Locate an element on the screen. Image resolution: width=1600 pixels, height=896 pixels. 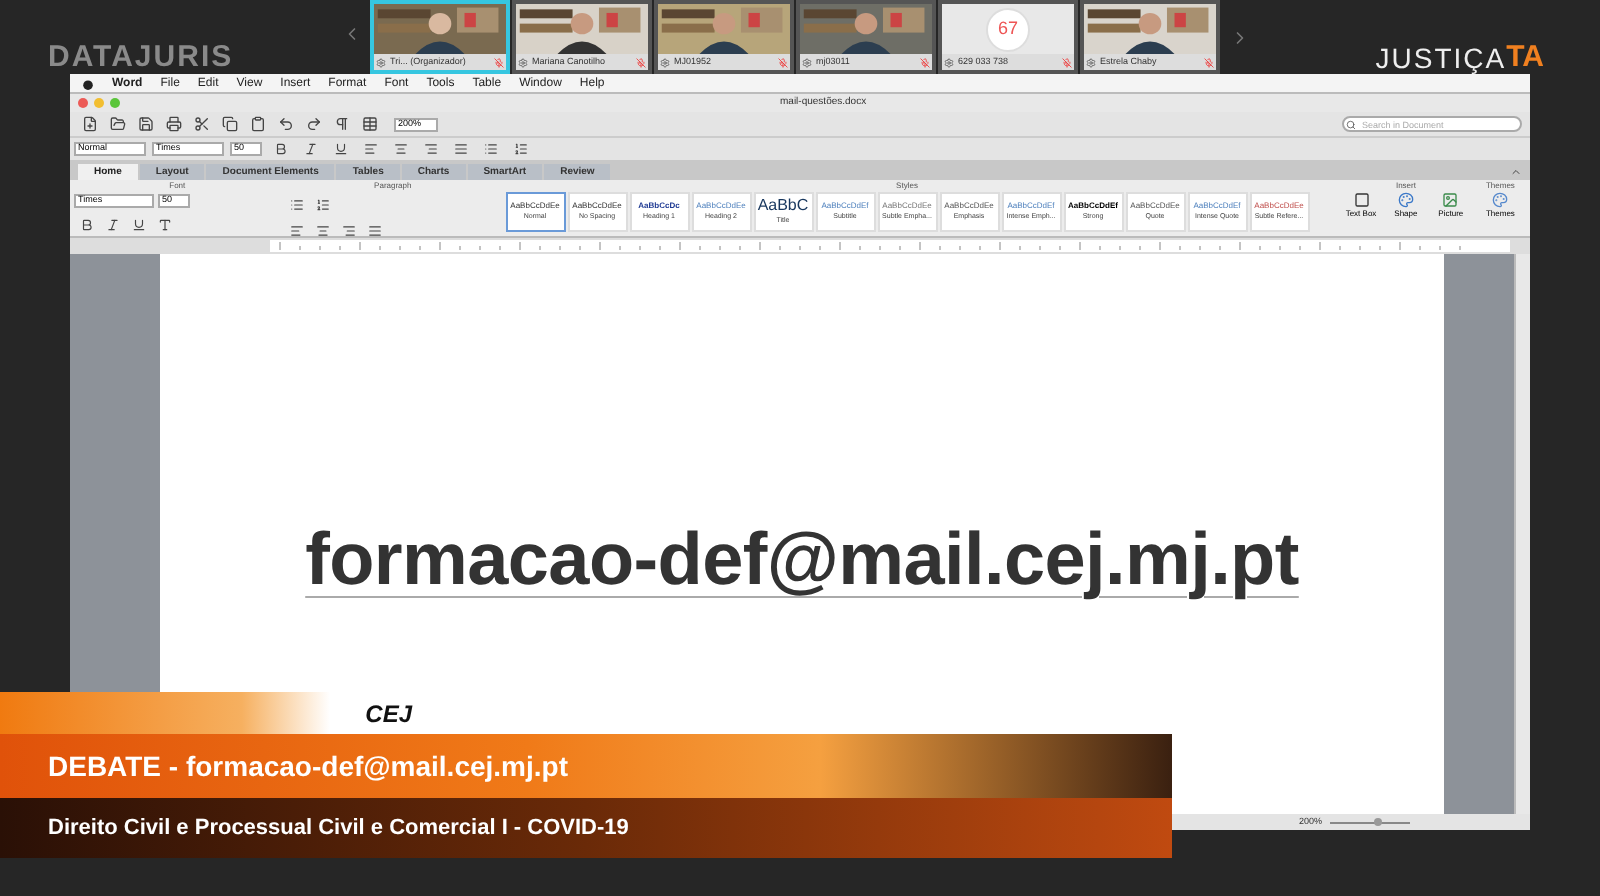
new-document-icon is located at coordinates (90, 124).